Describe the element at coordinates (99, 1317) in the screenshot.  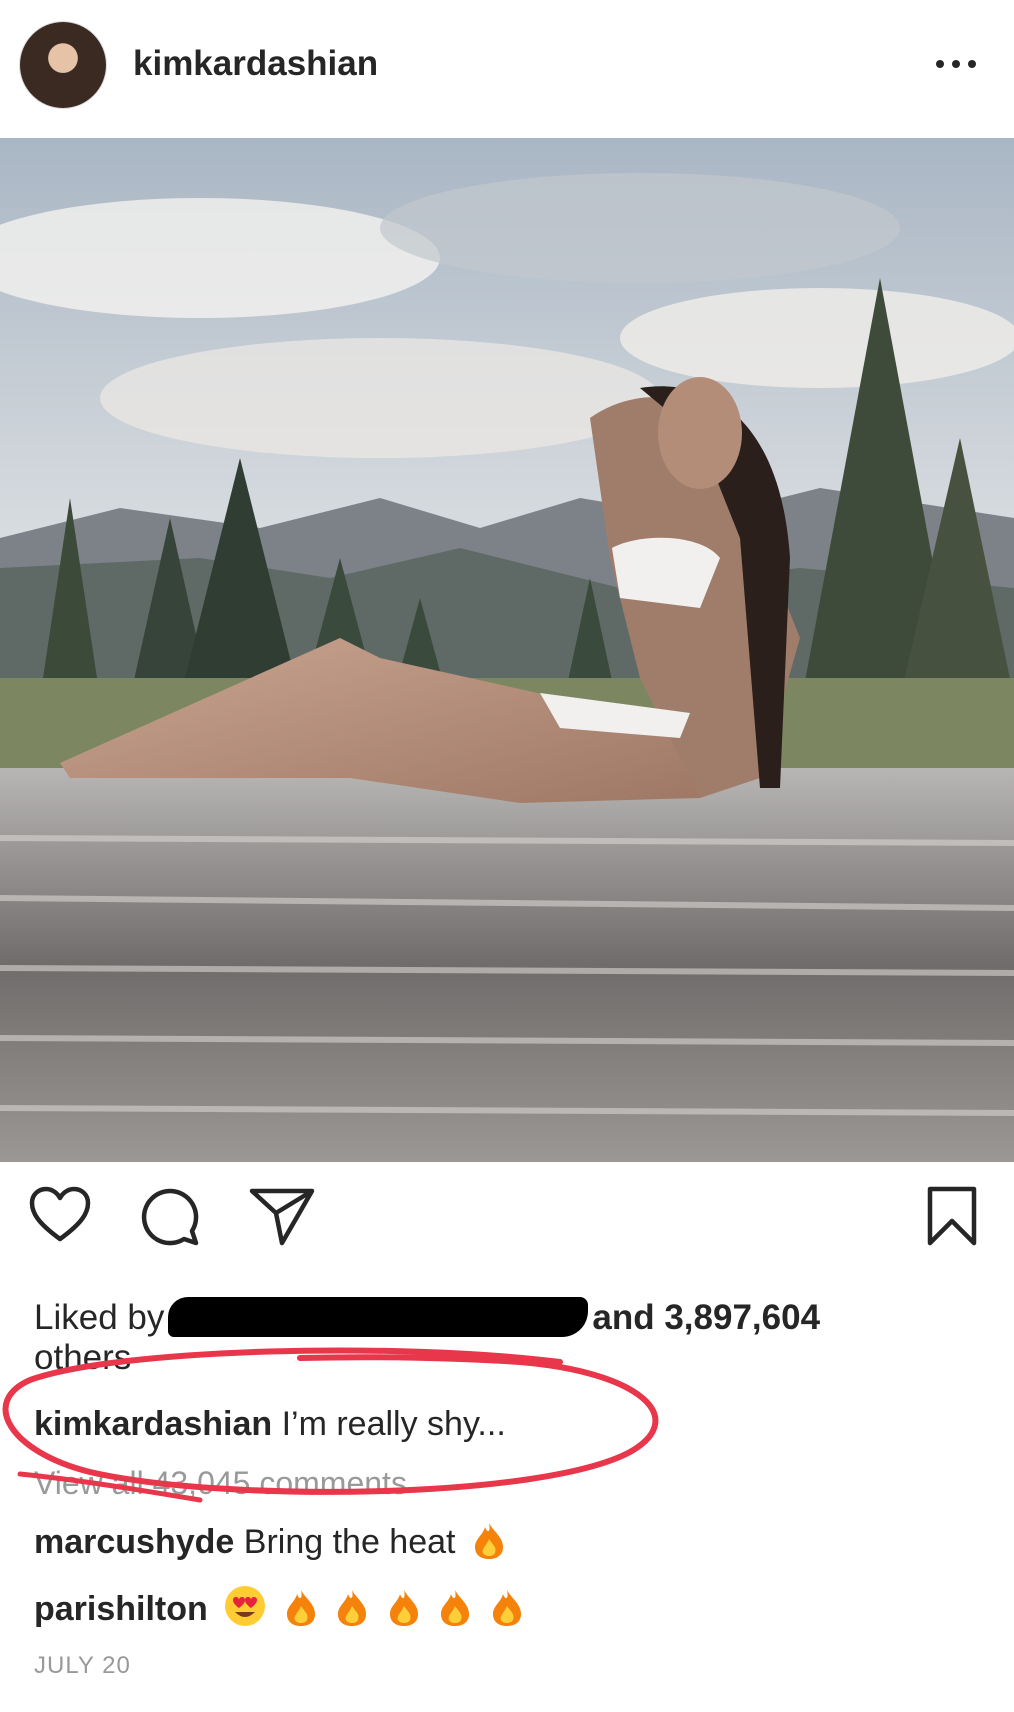
I see `likes-prefix: Liked by` at that location.